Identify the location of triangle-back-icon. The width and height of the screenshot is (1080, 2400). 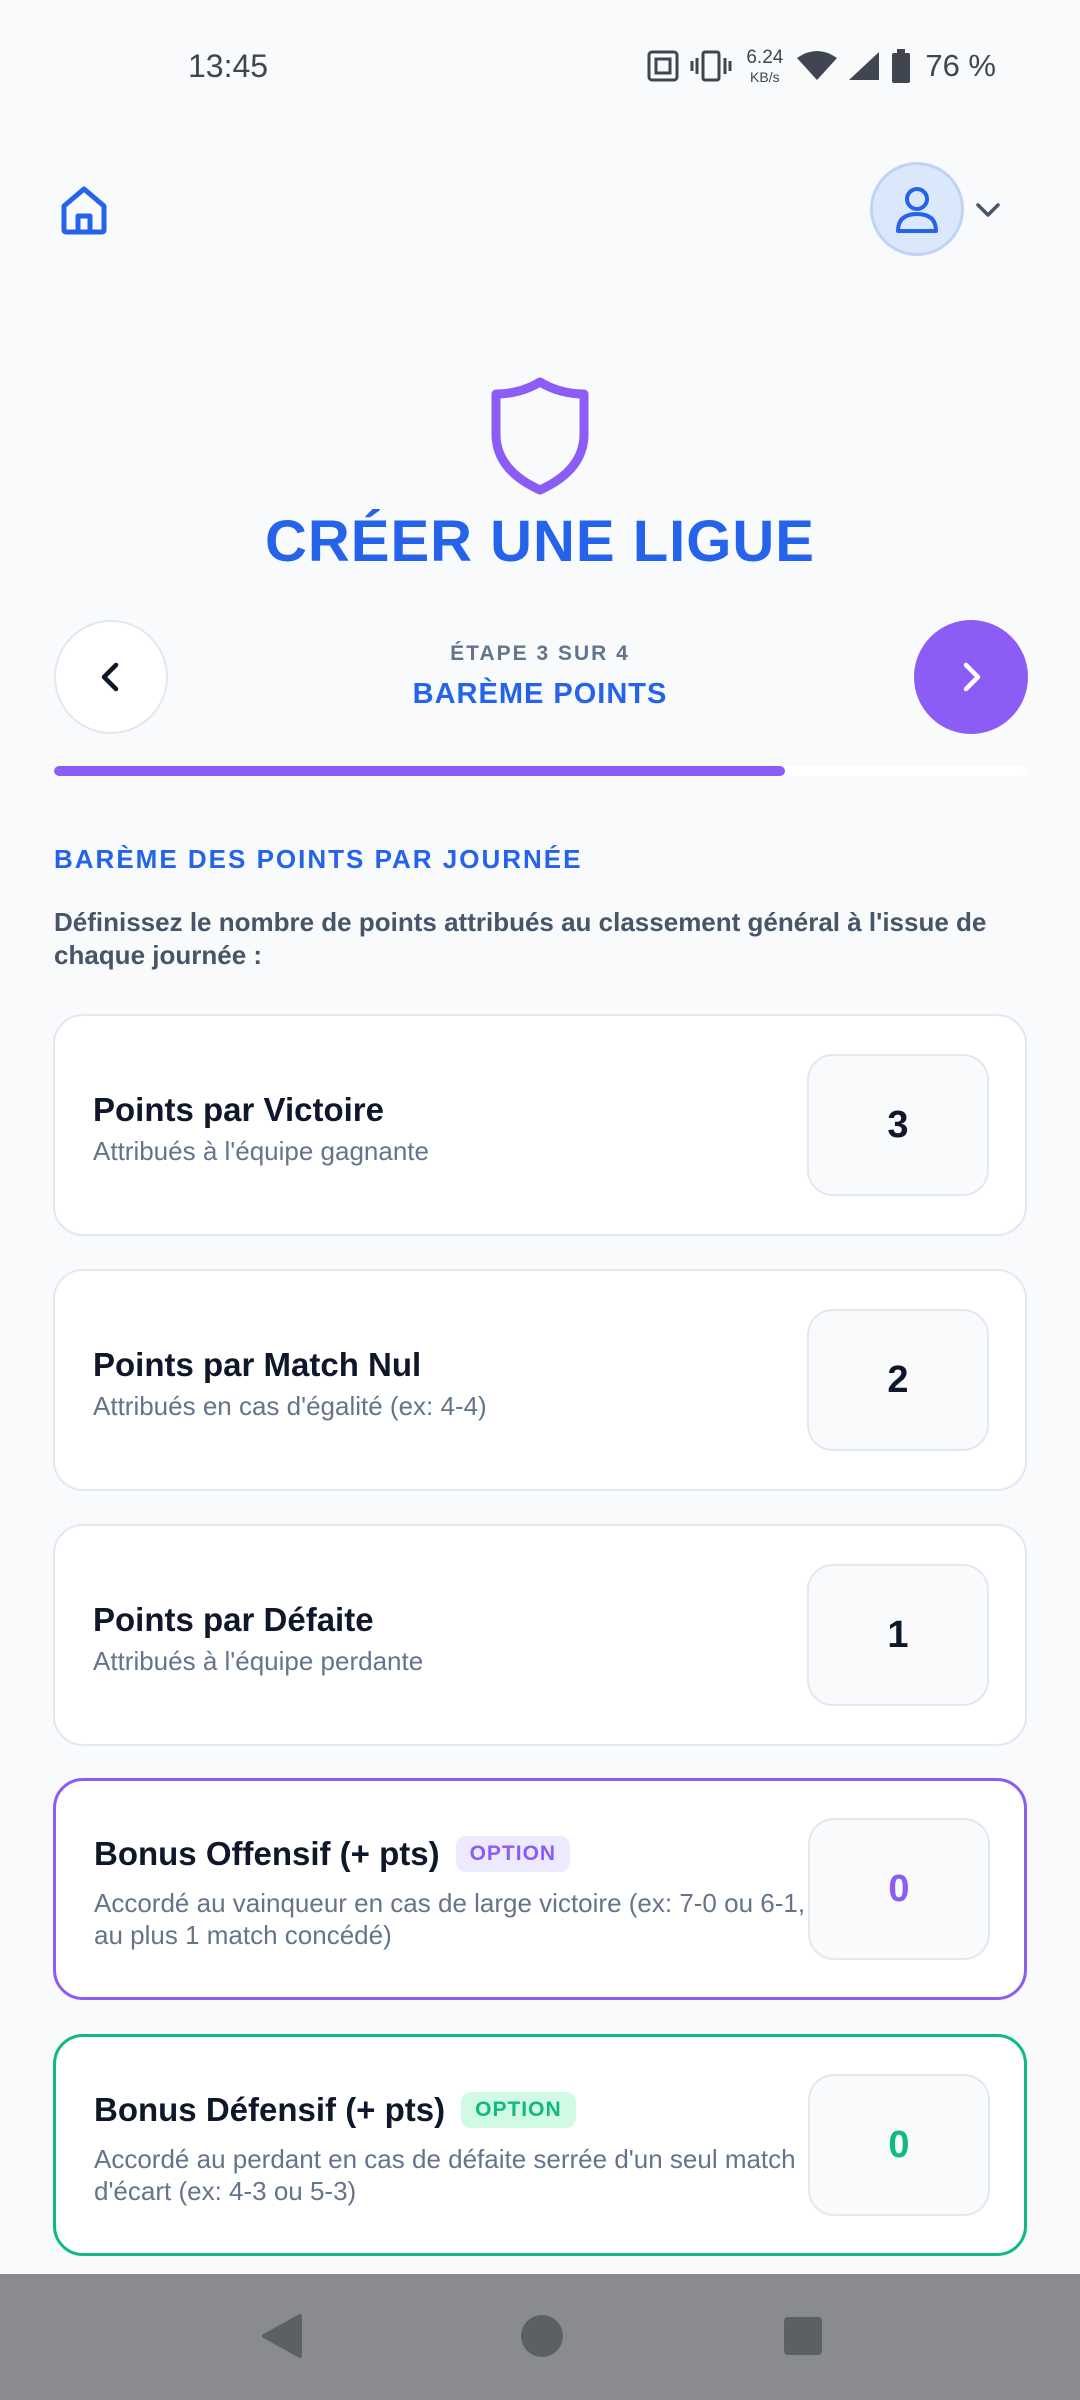
(282, 2336).